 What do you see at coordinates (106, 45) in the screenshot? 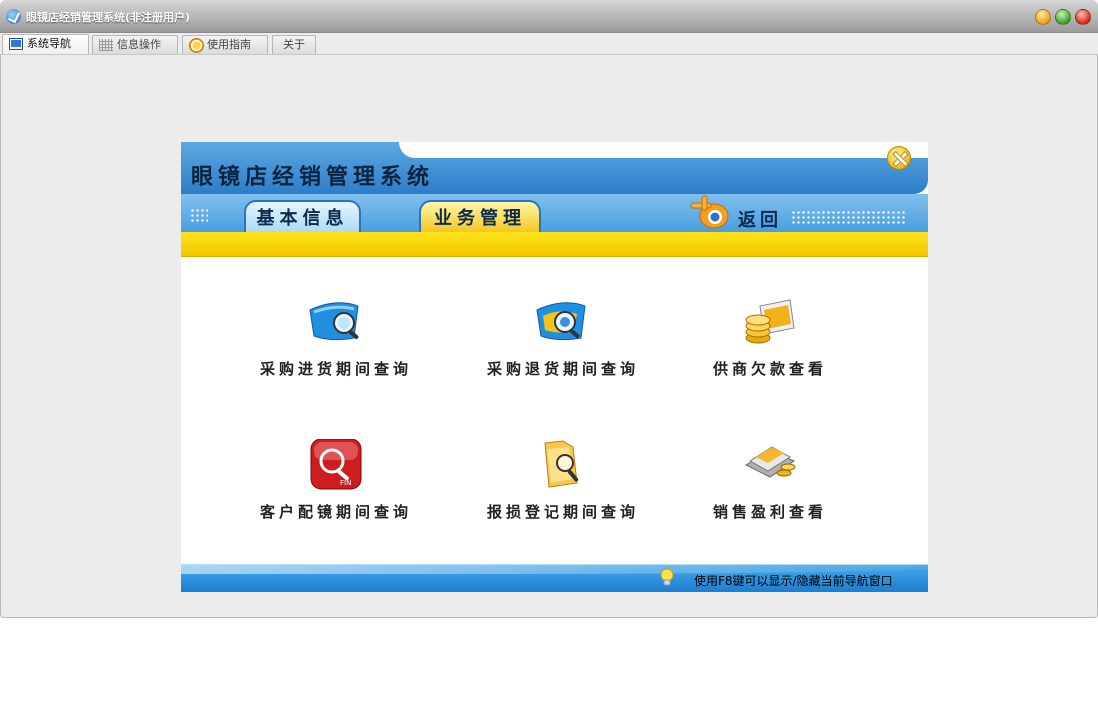
I see `grid-icon` at bounding box center [106, 45].